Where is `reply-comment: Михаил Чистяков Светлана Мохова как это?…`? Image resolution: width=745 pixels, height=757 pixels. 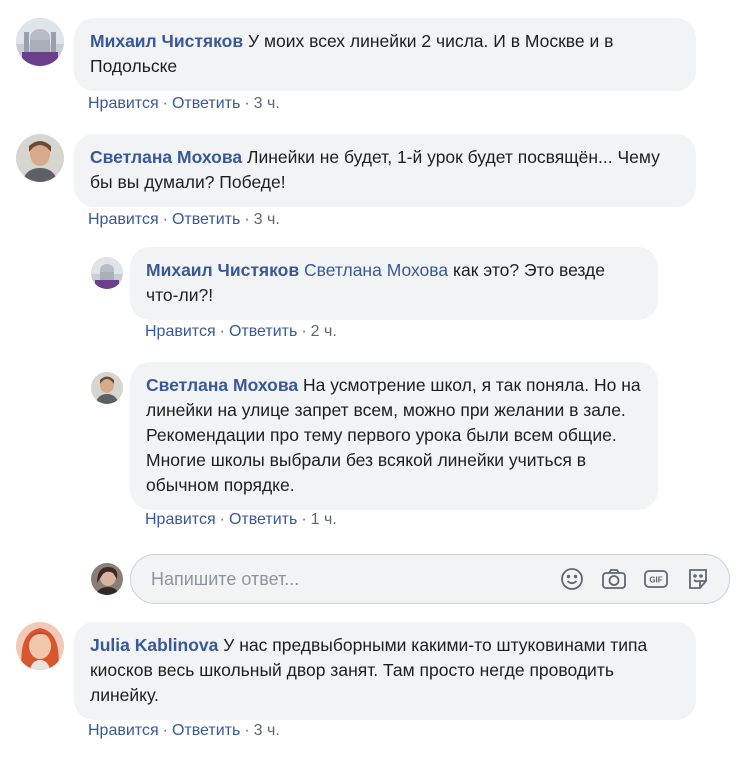 reply-comment: Михаил Чистяков Светлана Мохова как это?… is located at coordinates (374, 283).